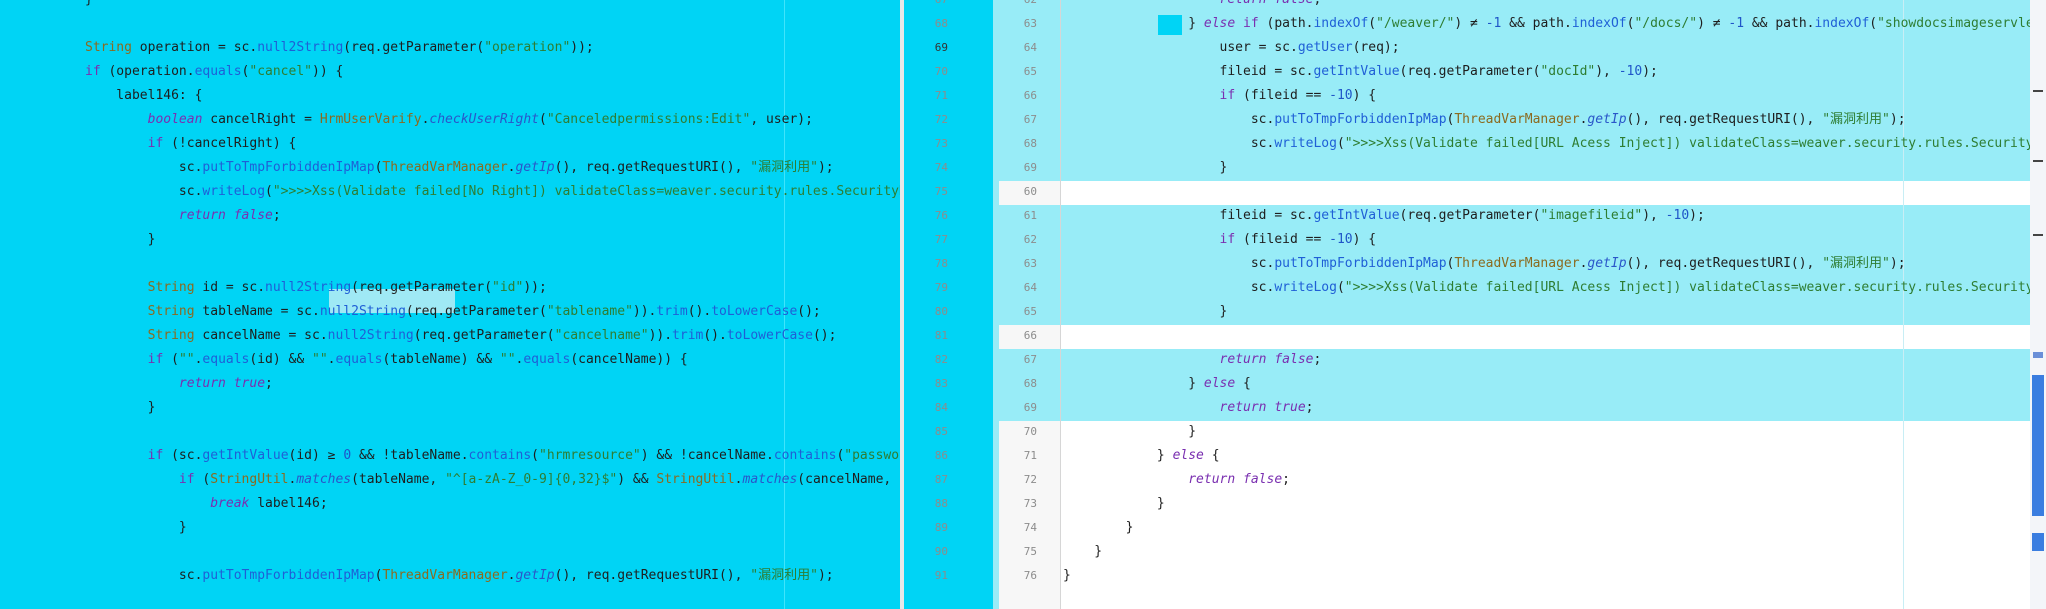 This screenshot has width=2046, height=609. I want to click on code-line: user = sc.getUser(req);, so click(1231, 48).